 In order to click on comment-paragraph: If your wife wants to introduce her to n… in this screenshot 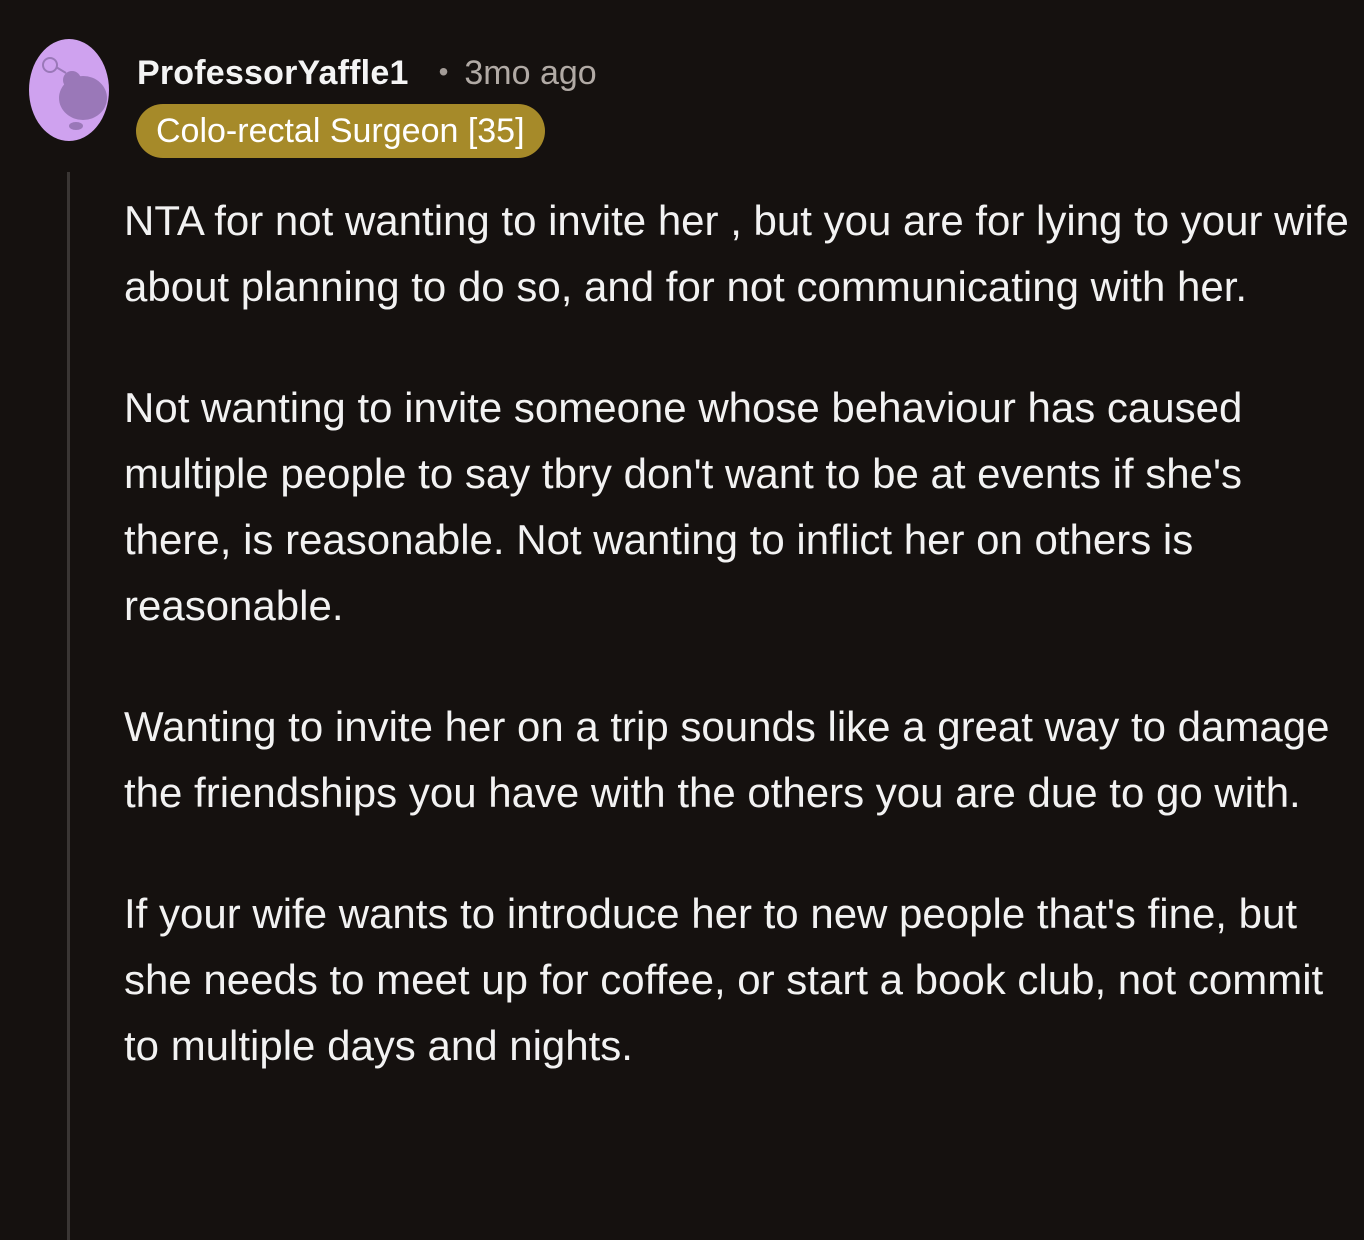, I will do `click(724, 979)`.